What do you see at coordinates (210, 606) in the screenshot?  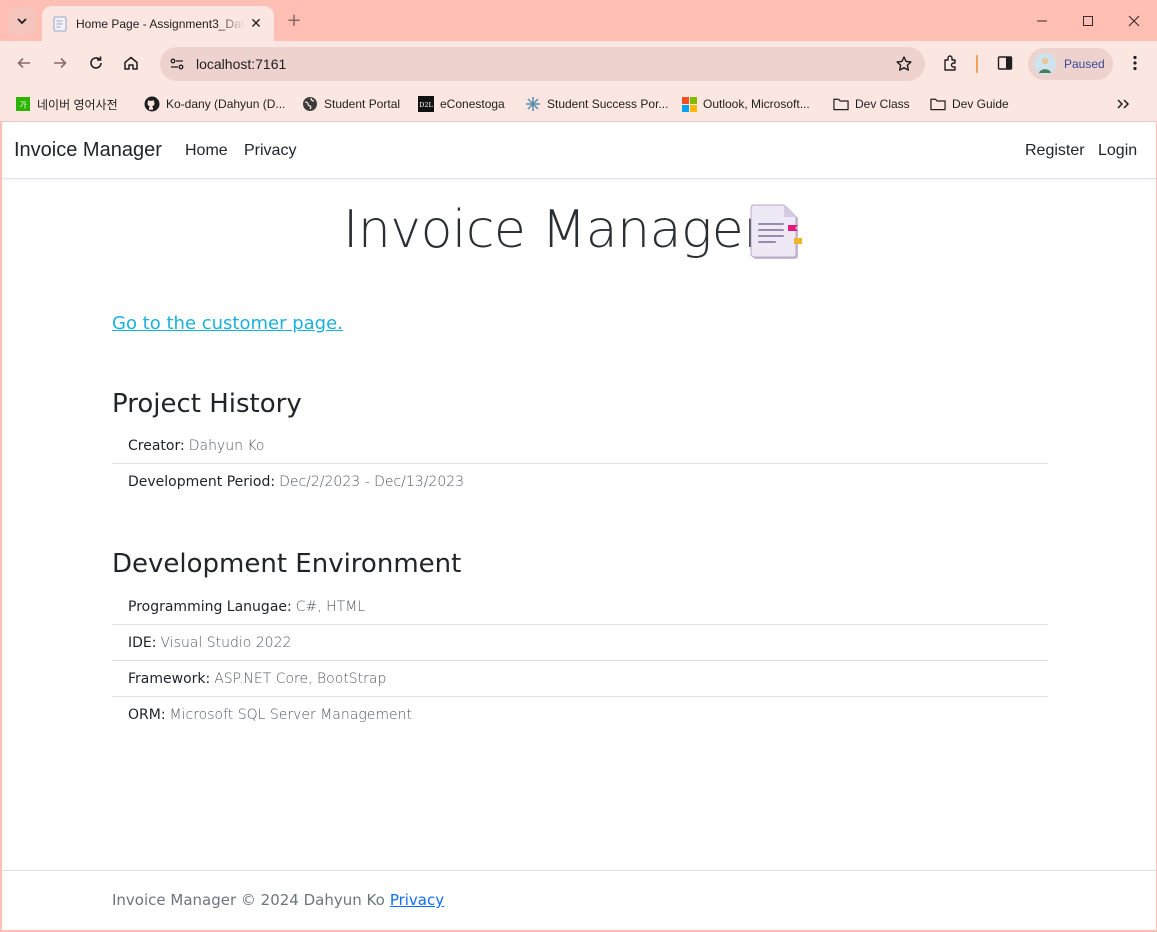 I see `item-key: Programming Lanugae:` at bounding box center [210, 606].